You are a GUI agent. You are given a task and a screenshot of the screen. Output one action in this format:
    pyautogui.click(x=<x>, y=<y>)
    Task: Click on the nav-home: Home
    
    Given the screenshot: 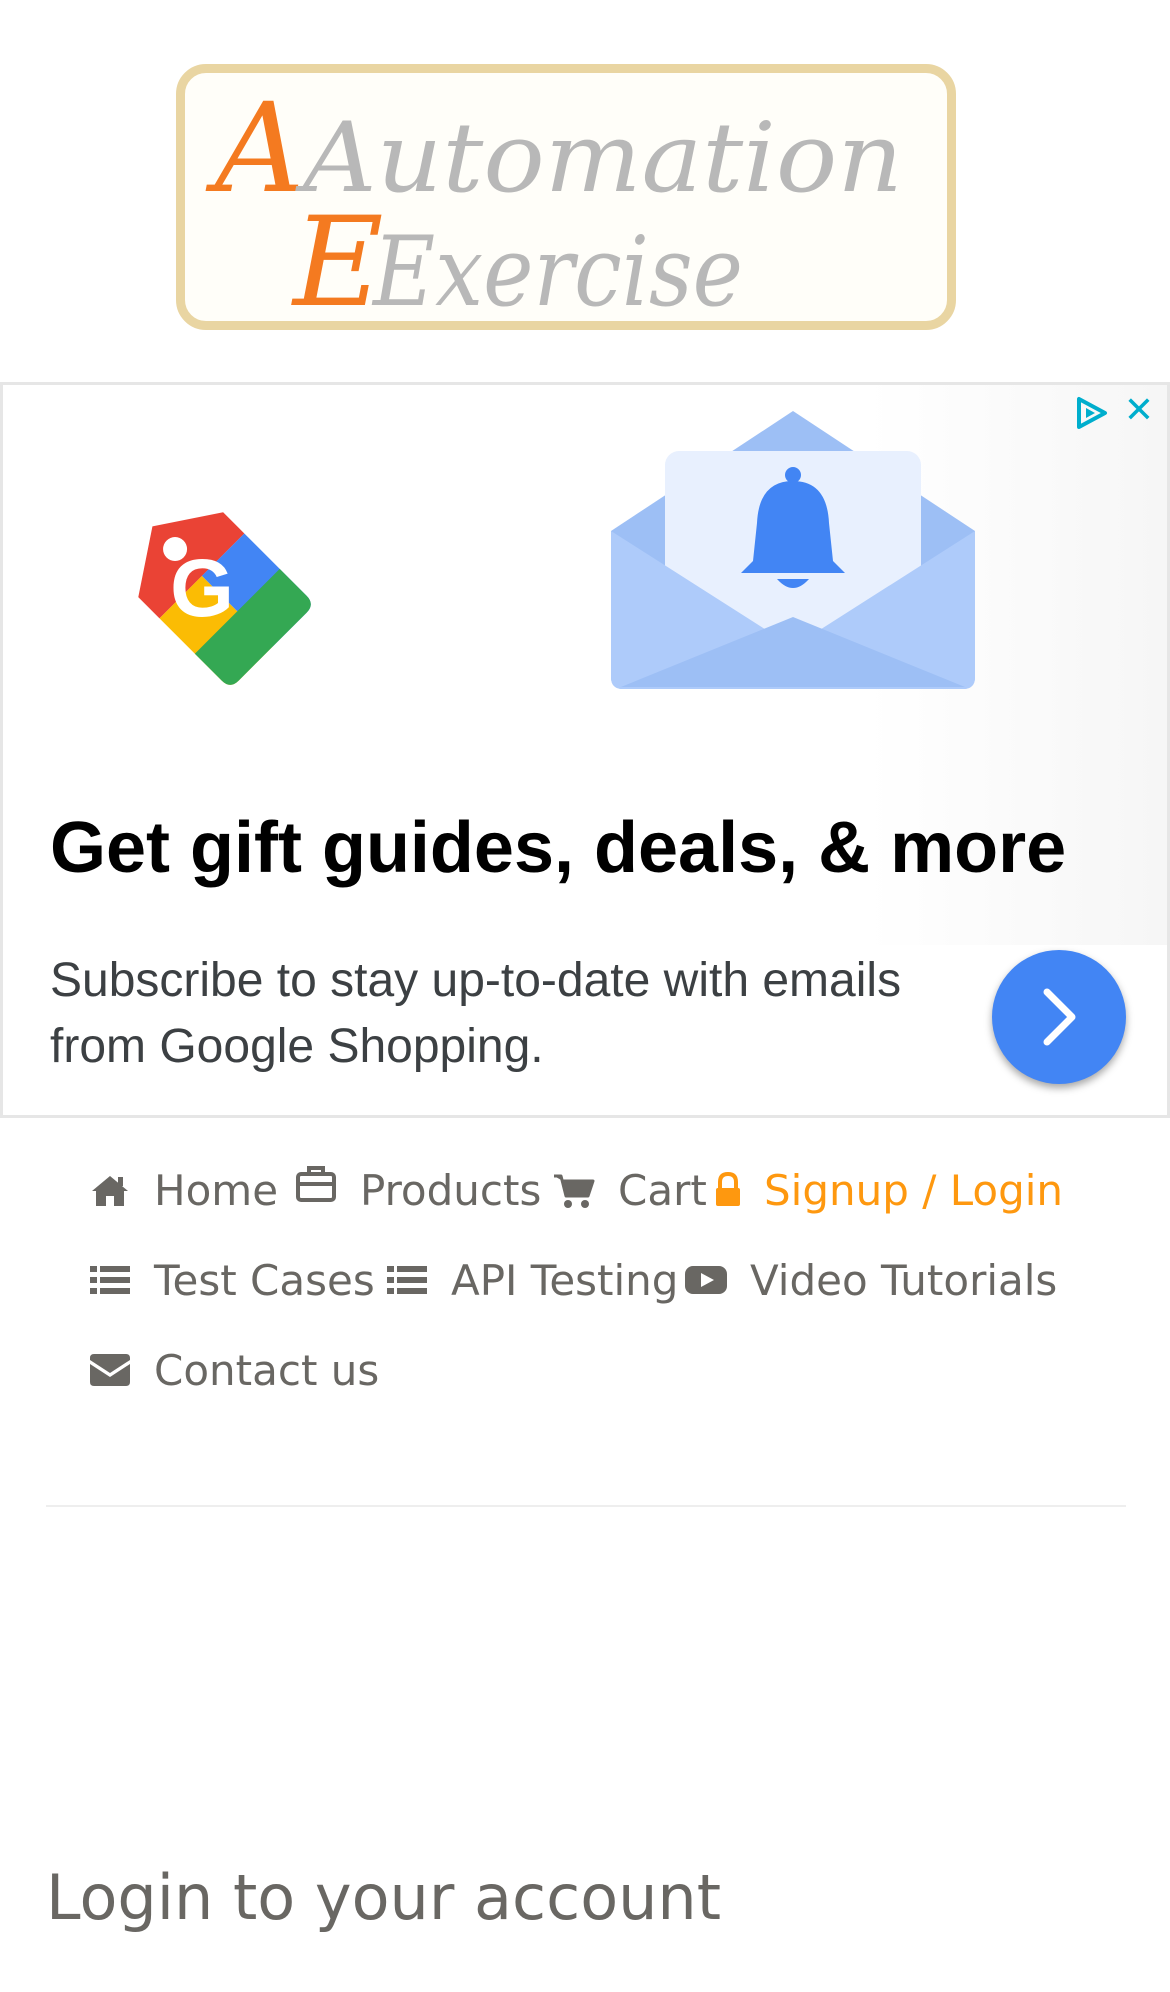 What is the action you would take?
    pyautogui.click(x=183, y=1190)
    